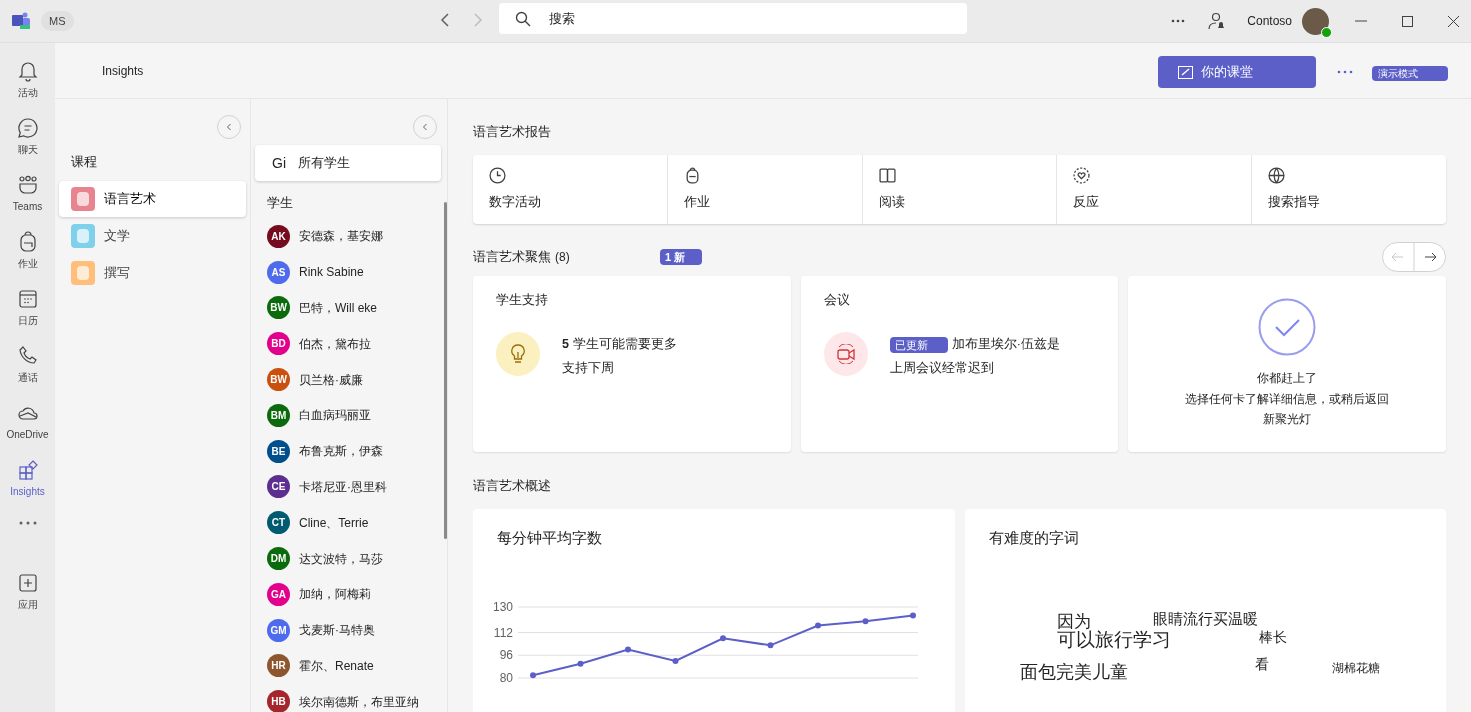  I want to click on student-item: GA 加纳，阿梅莉, so click(347, 594).